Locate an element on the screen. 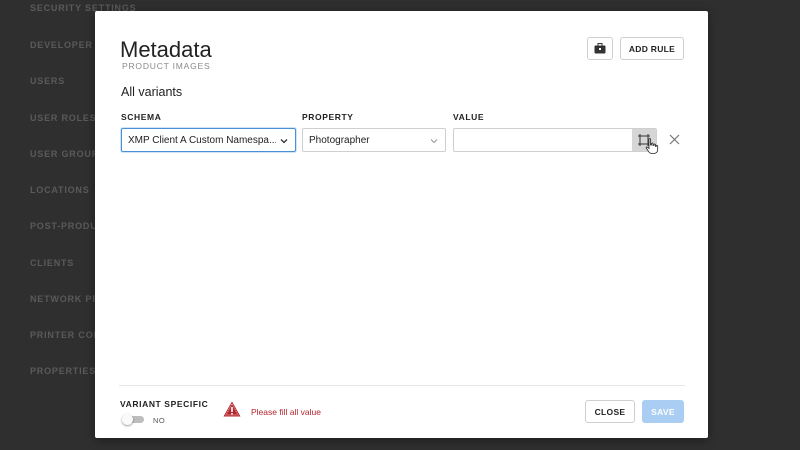 Image resolution: width=800 pixels, height=450 pixels. warning-icon is located at coordinates (232, 409).